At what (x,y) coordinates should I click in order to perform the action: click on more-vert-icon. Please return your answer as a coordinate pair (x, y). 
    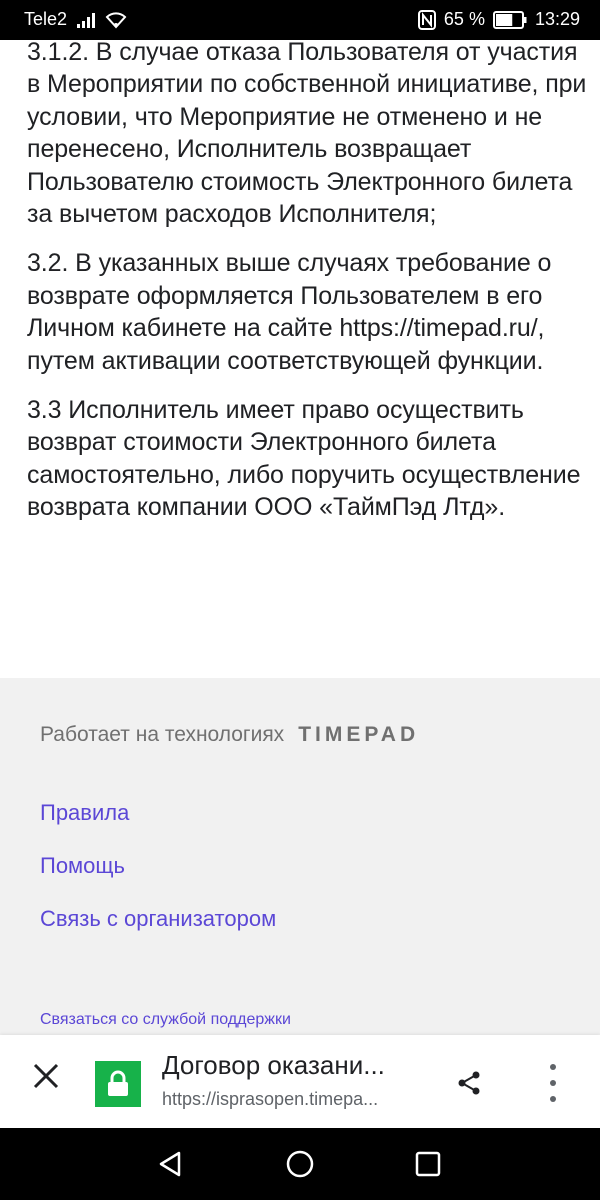
    Looking at the image, I should click on (553, 1067).